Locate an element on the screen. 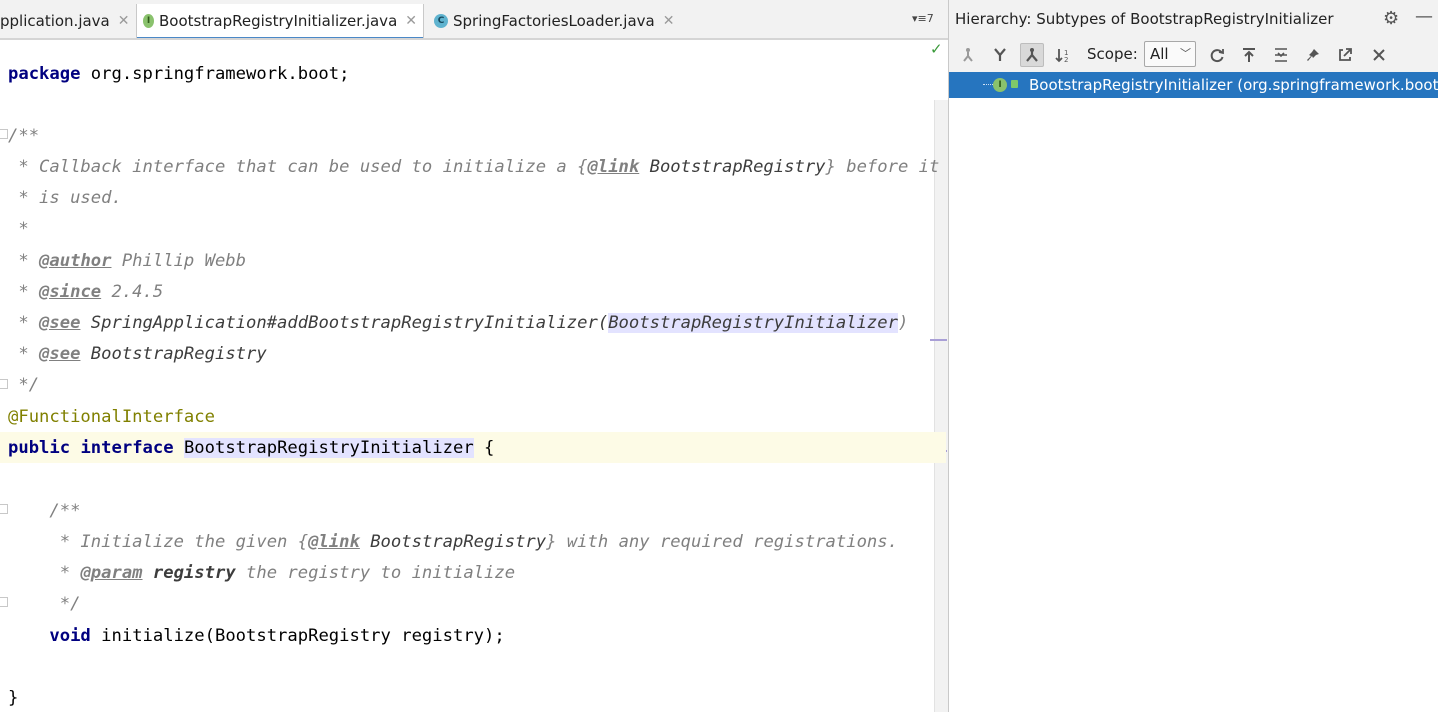  javadoc-tag: @link is located at coordinates (613, 167).